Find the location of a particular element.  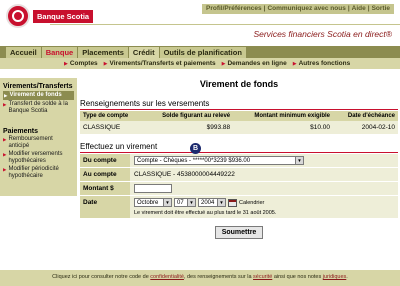

payment-info-heading: Renseignements sur les versements is located at coordinates (145, 103).